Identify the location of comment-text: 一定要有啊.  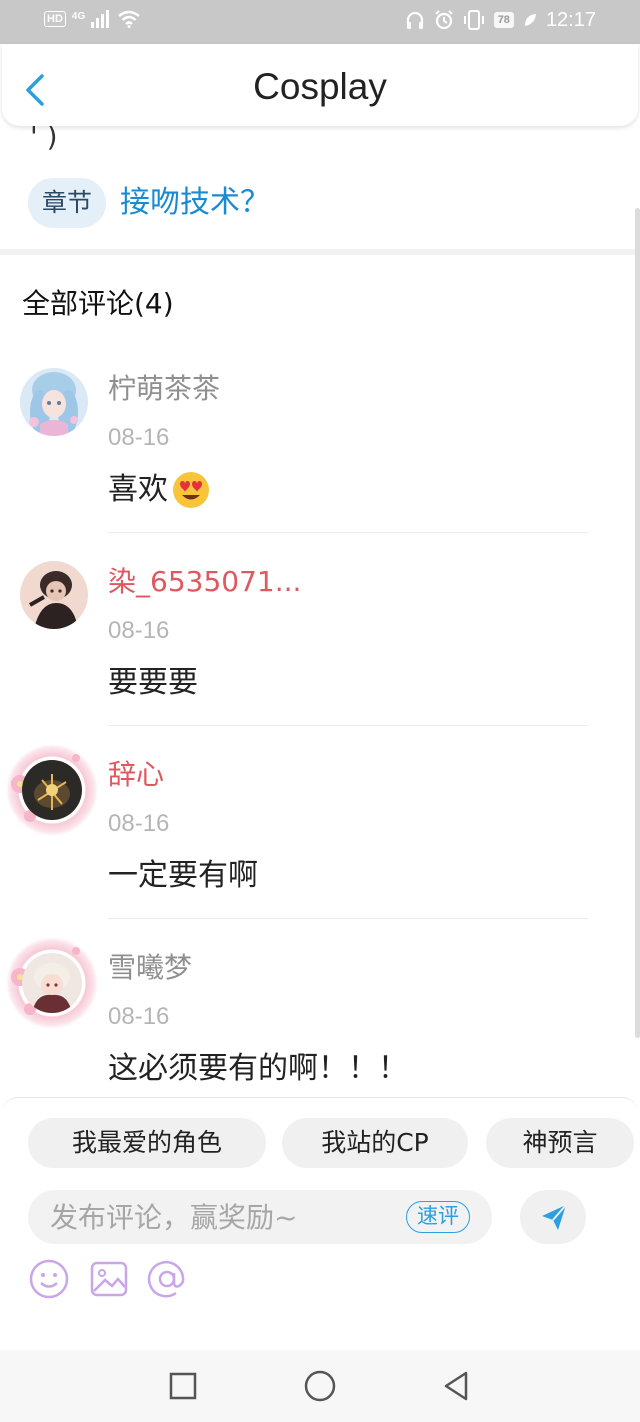
(183, 876).